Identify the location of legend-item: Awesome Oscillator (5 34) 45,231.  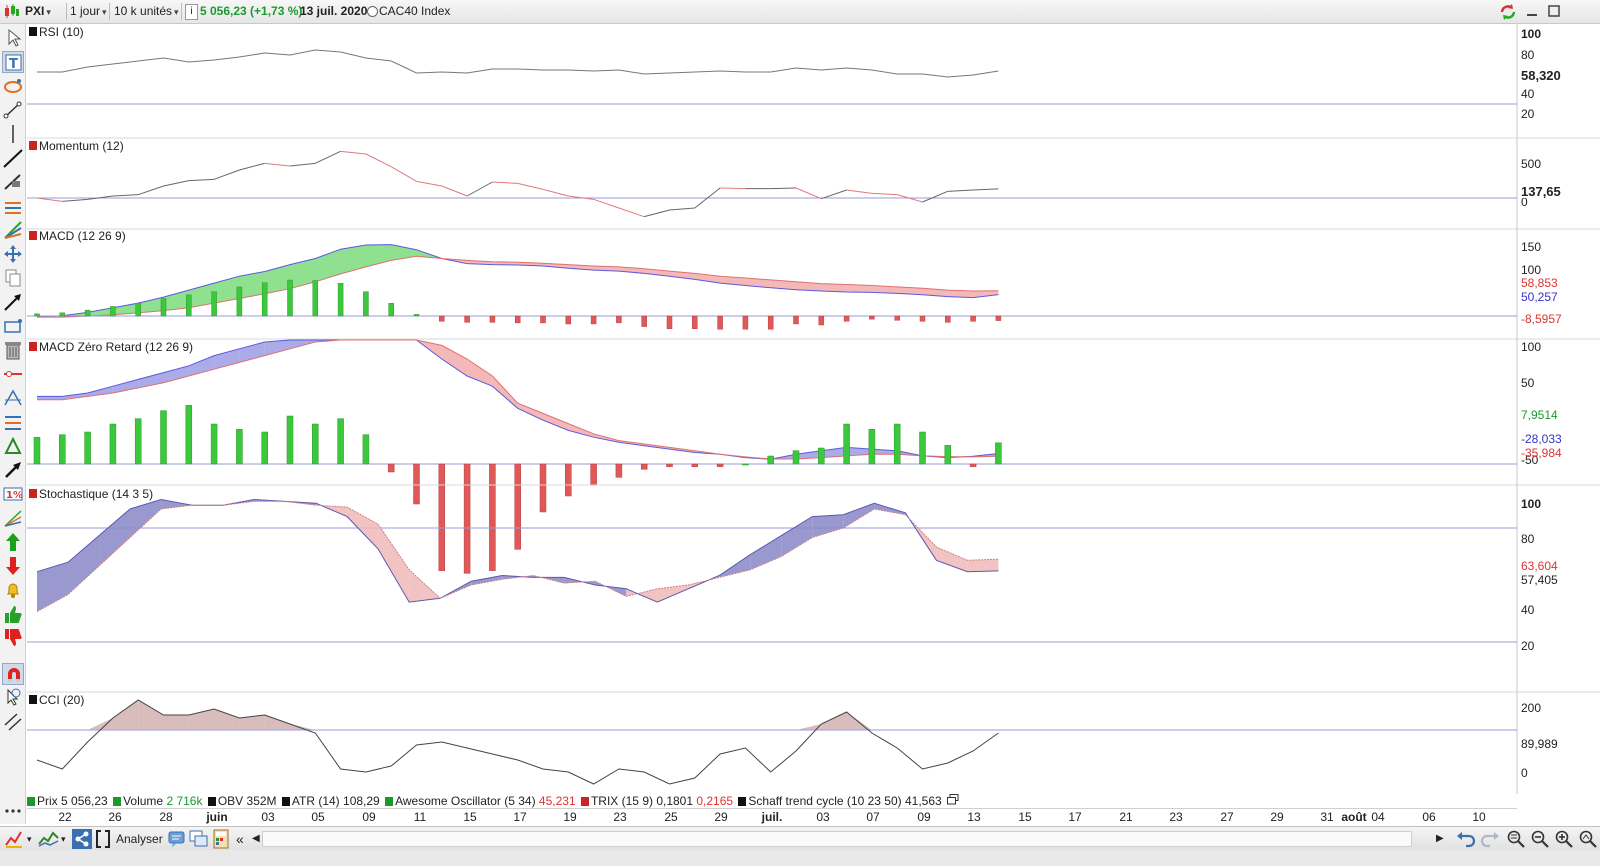
(480, 801).